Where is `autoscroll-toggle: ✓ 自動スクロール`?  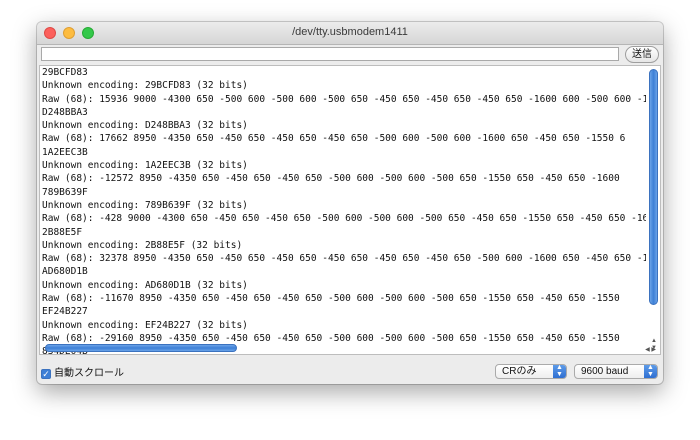
autoscroll-toggle: ✓ 自動スクロール is located at coordinates (82, 371).